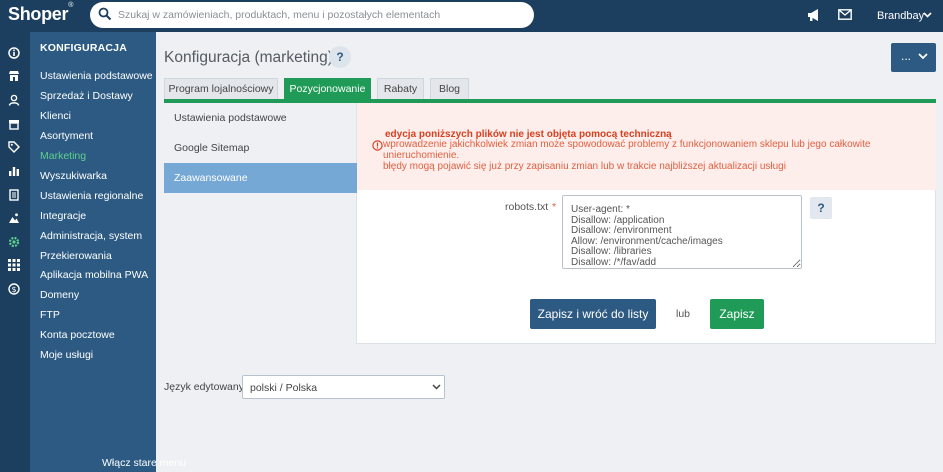 The height and width of the screenshot is (472, 943). What do you see at coordinates (682, 232) in the screenshot?
I see `robots-textarea` at bounding box center [682, 232].